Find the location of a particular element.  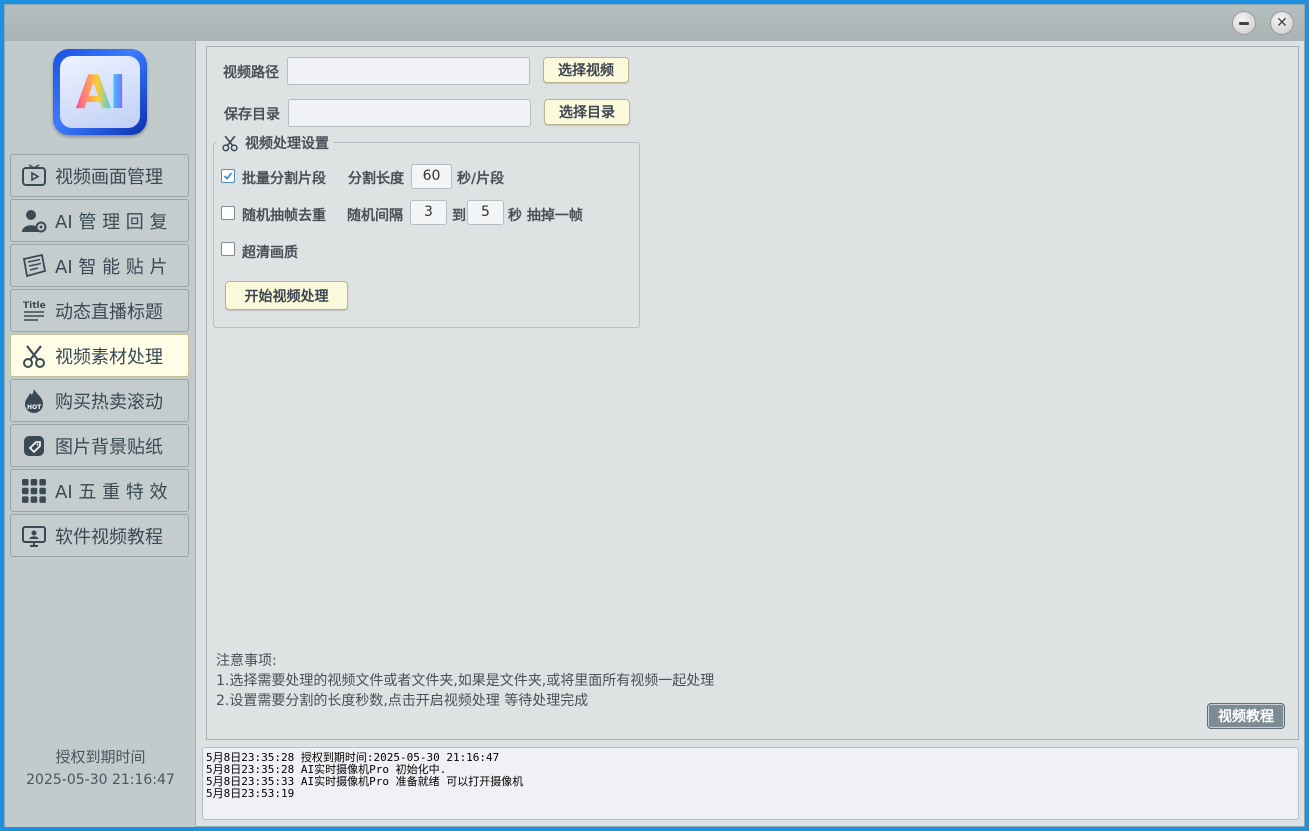

user-gear-icon is located at coordinates (34, 221).